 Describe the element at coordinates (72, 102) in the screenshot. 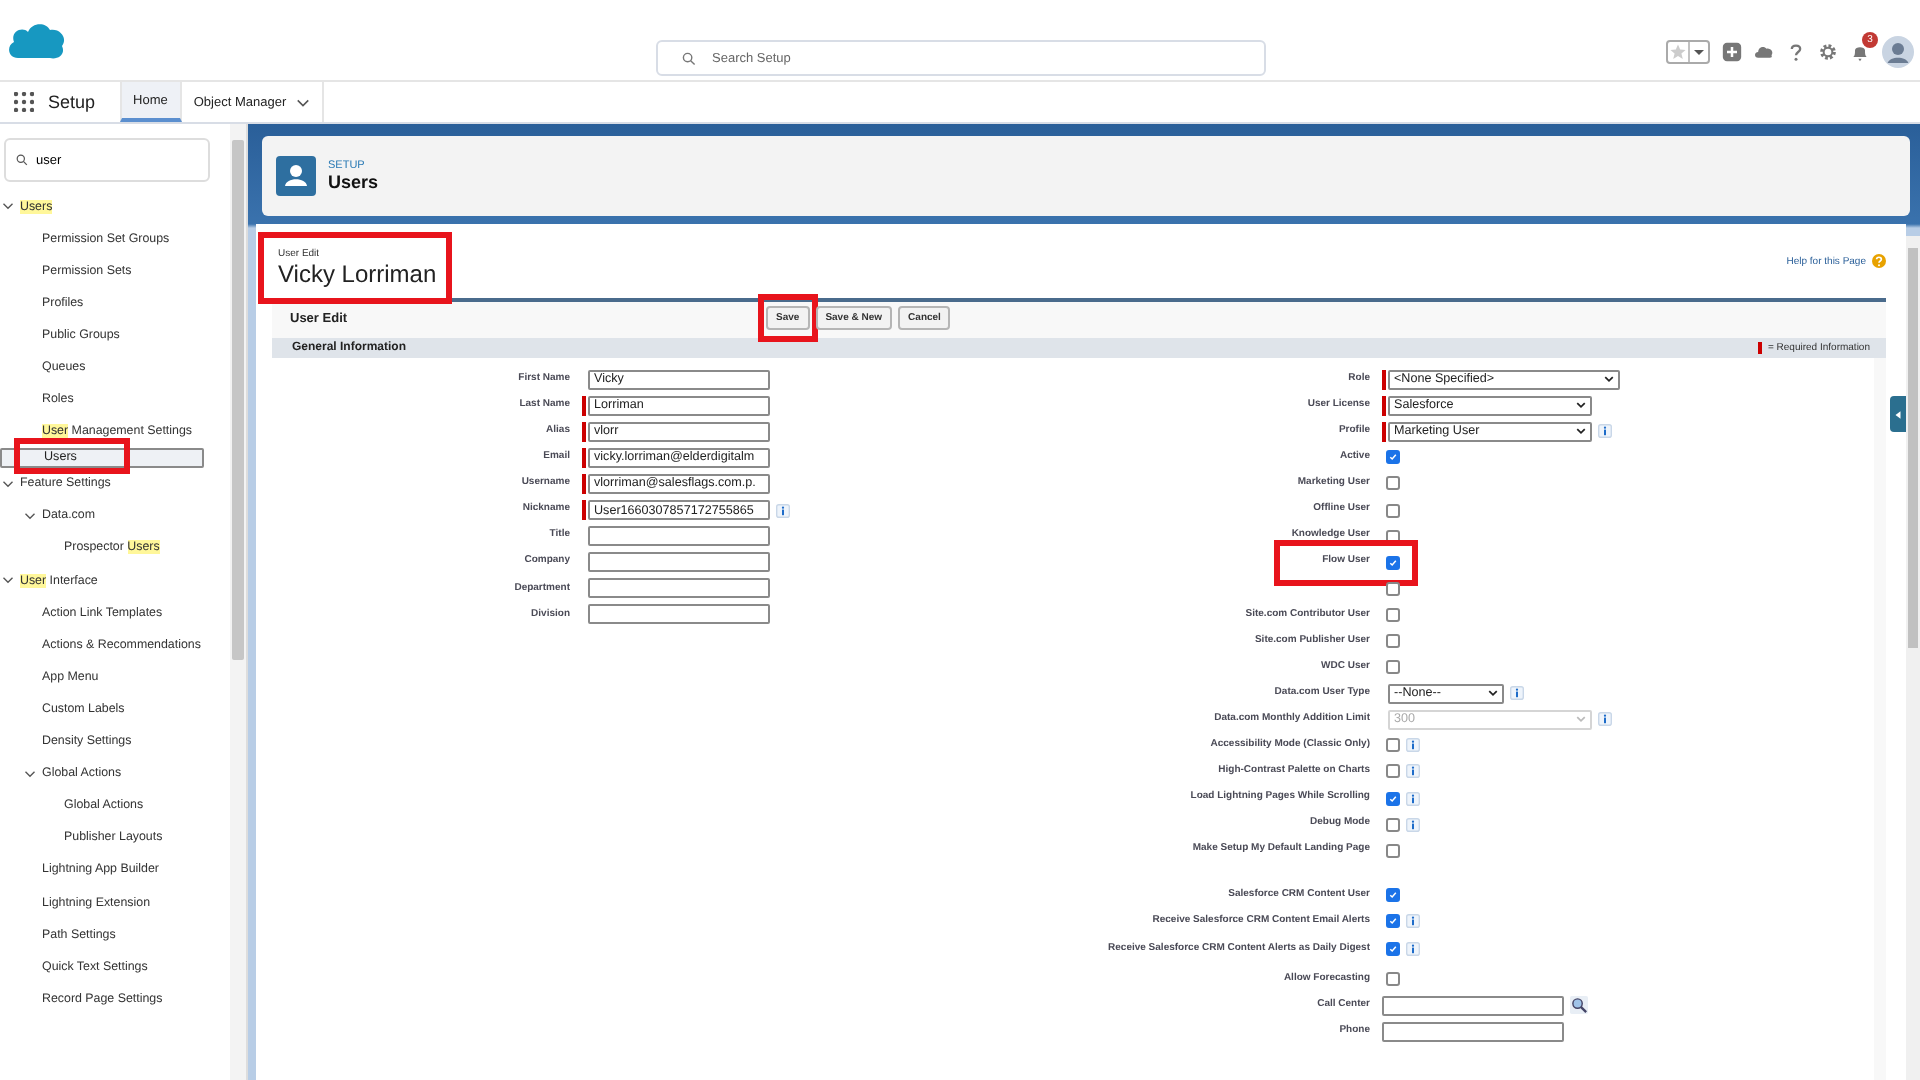

I see `app-name: Setup` at that location.